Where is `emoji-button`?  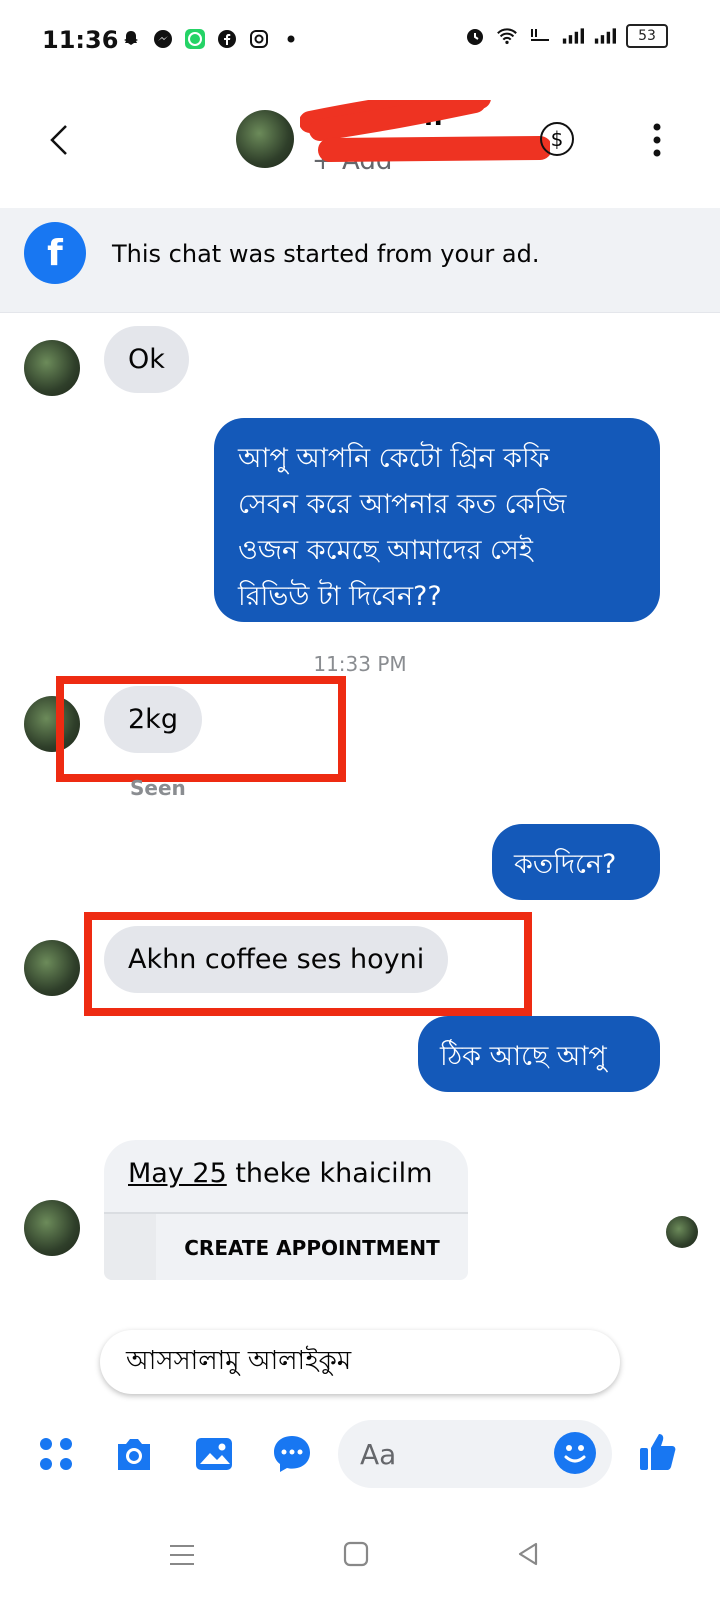 emoji-button is located at coordinates (575, 1453).